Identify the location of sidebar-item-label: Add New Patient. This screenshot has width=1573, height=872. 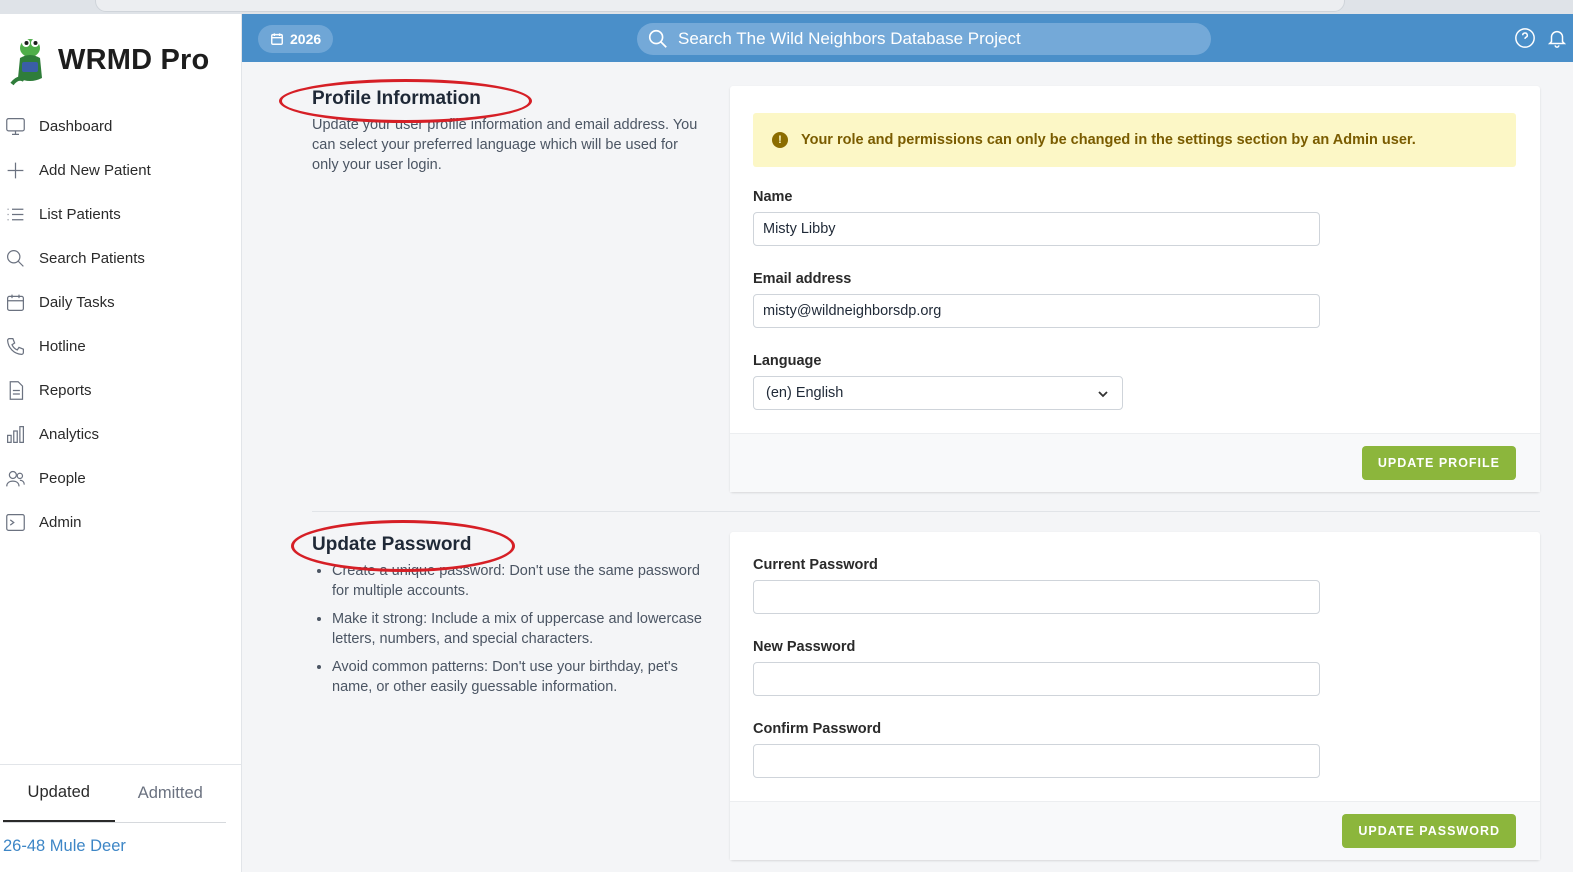
(95, 170).